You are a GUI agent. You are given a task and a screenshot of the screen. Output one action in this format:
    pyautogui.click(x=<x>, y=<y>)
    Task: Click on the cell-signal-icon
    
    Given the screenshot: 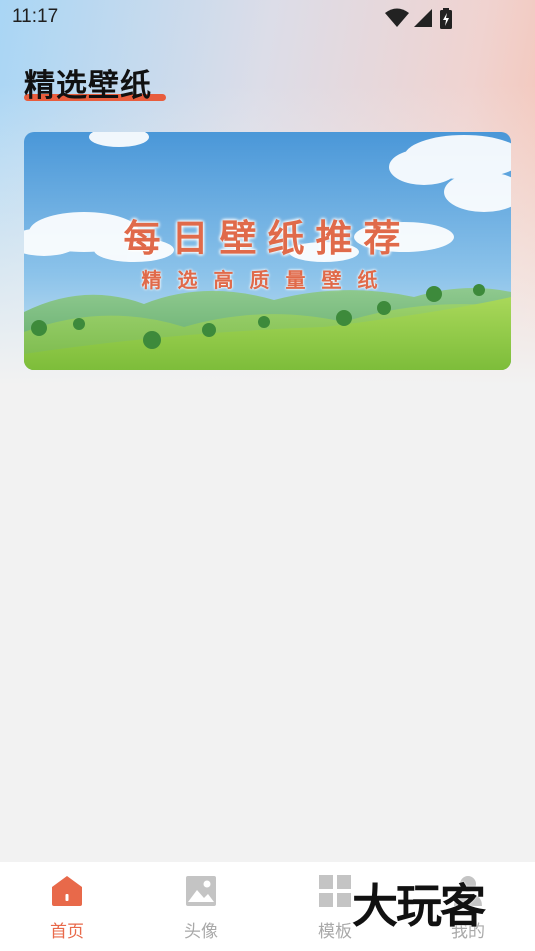 What is the action you would take?
    pyautogui.click(x=423, y=18)
    